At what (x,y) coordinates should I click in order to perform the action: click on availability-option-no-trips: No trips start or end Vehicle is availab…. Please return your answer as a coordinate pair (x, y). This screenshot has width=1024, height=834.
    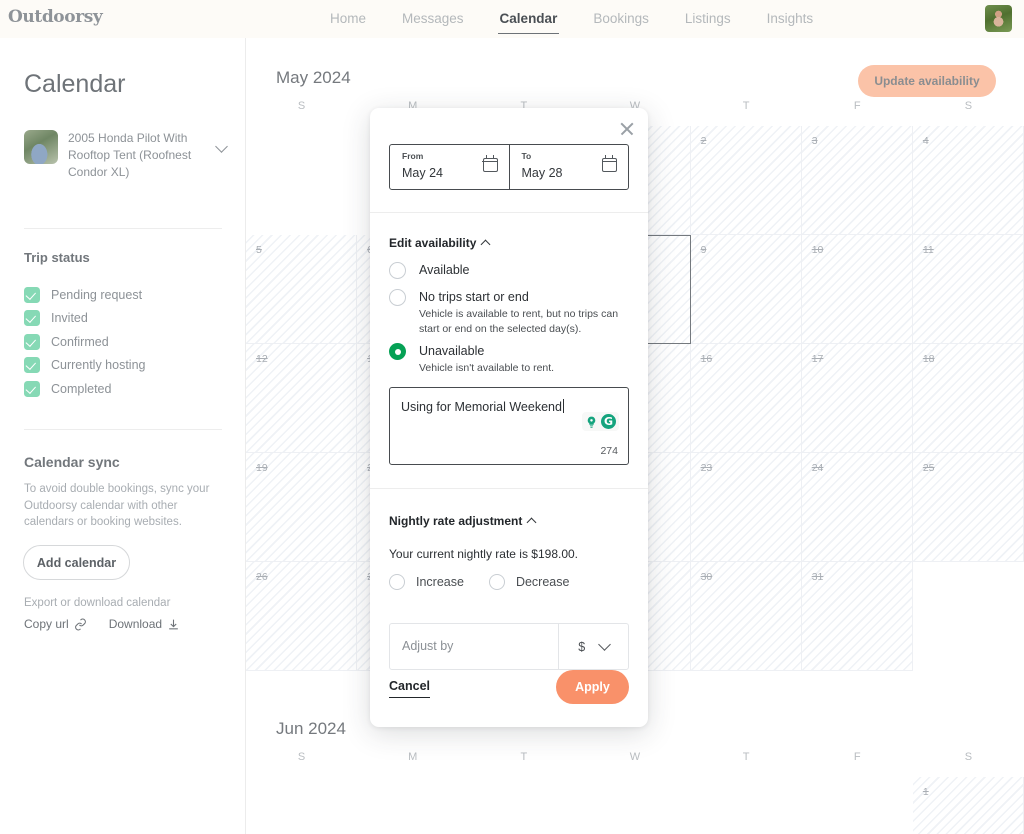
    Looking at the image, I should click on (506, 312).